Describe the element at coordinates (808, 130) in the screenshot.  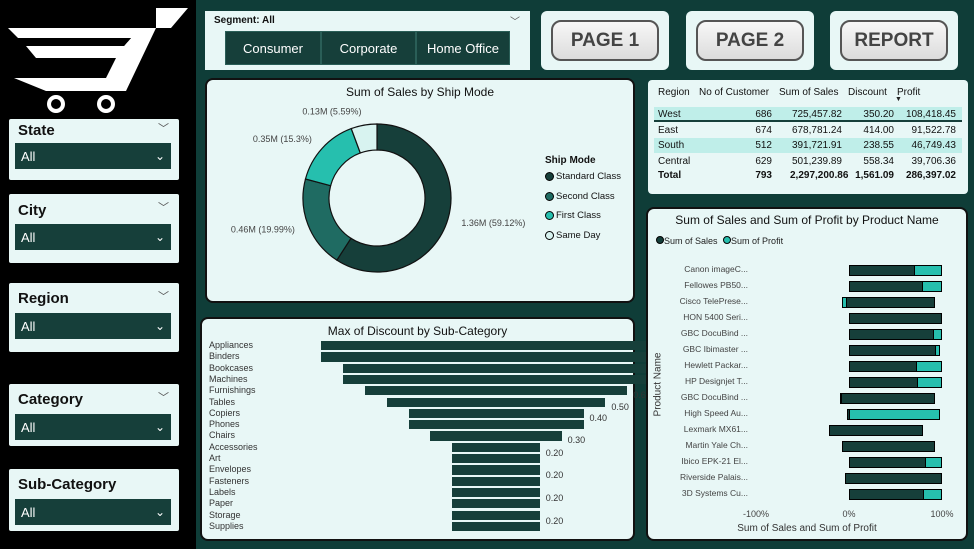
I see `table-row: East 674 678,781.24 414.00 91,522.78` at that location.